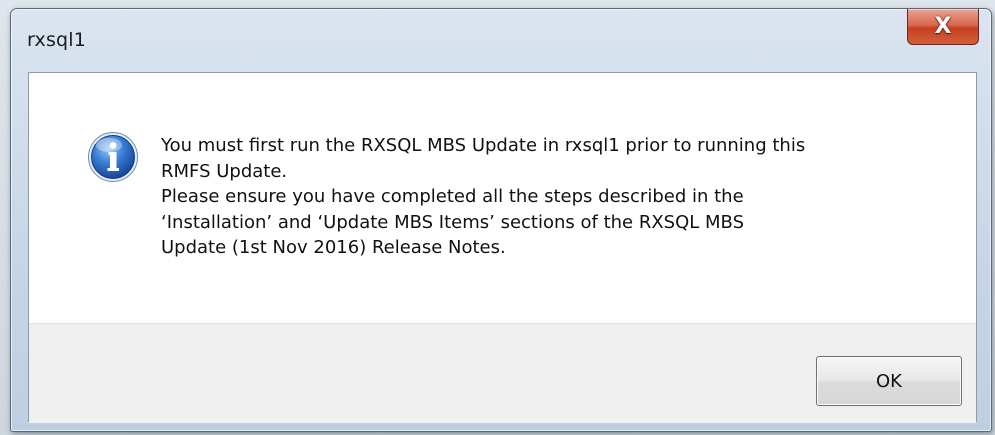  I want to click on info-icon, so click(113, 157).